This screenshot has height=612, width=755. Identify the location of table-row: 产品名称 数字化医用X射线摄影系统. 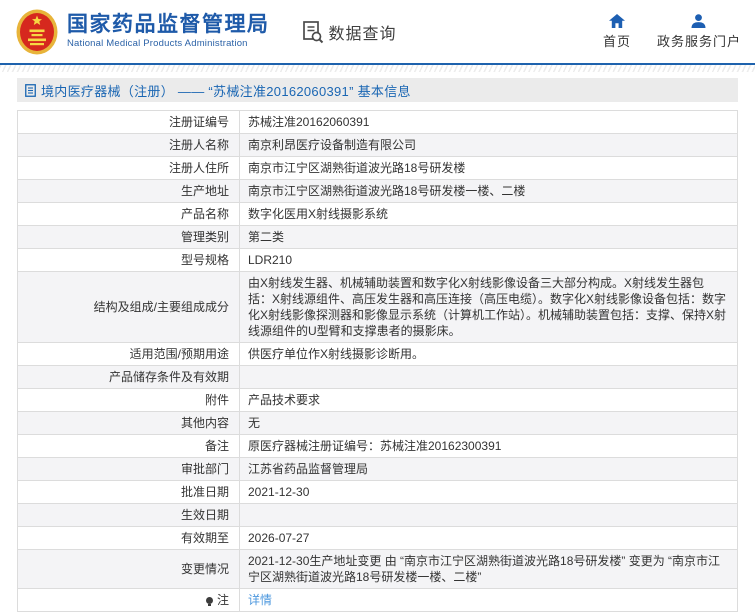
(377, 214).